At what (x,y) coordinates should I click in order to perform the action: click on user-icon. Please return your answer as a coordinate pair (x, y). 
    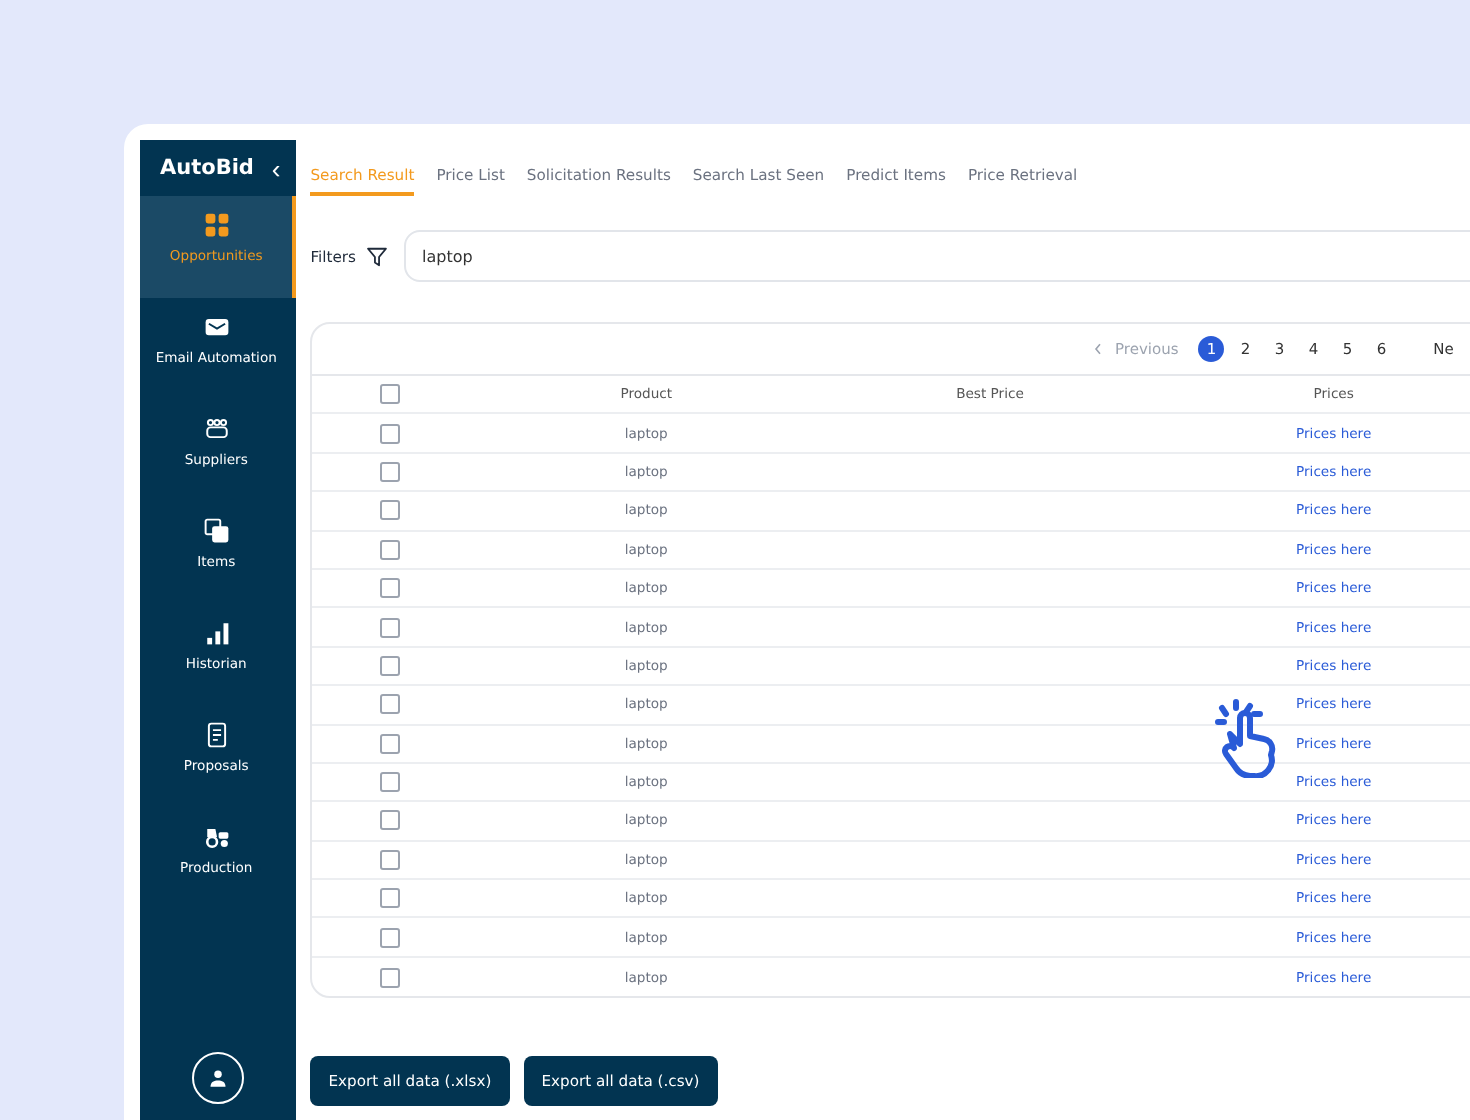
    Looking at the image, I should click on (218, 1078).